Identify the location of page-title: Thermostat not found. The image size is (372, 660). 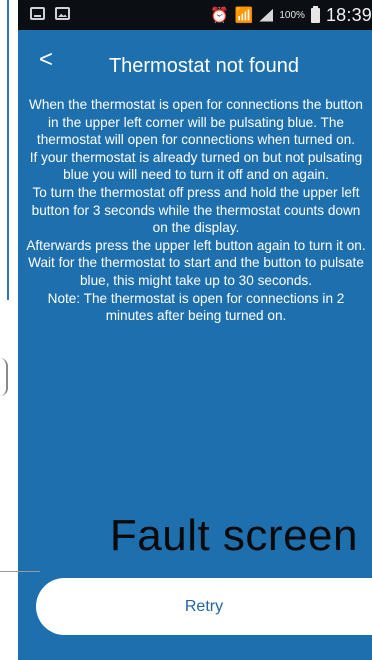
(204, 66).